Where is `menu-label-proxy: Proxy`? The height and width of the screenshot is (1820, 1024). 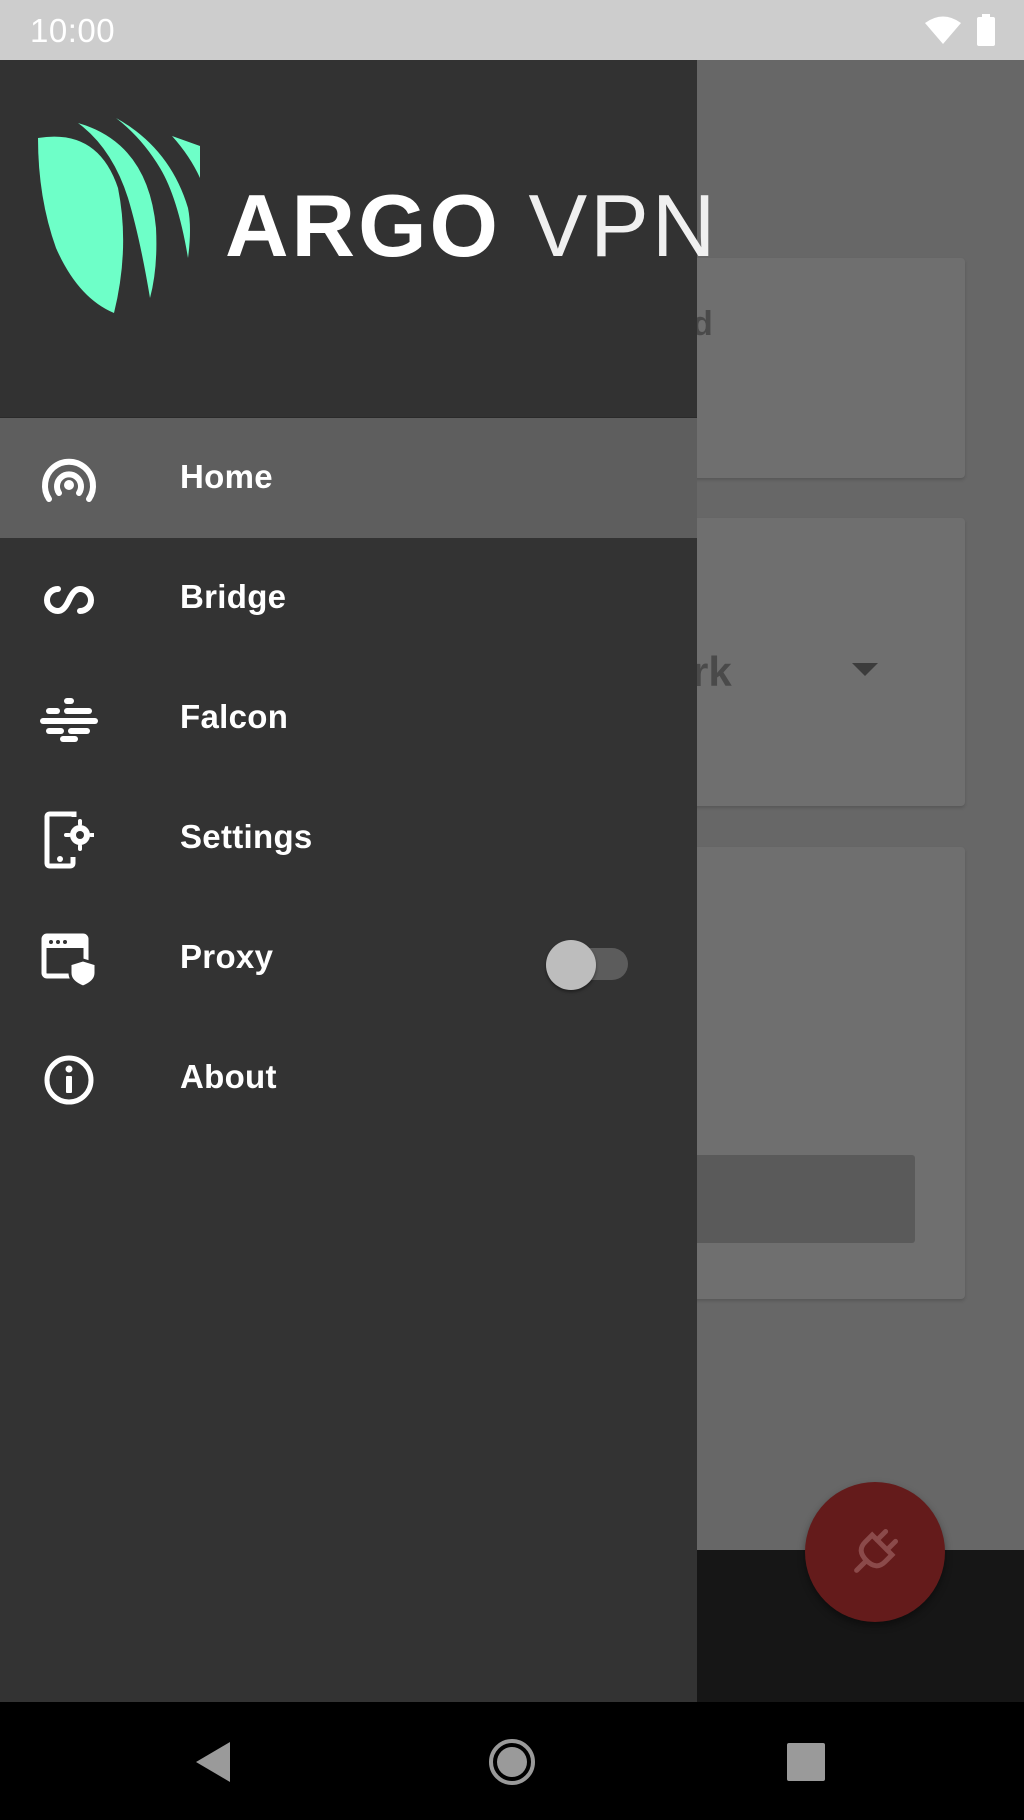 menu-label-proxy: Proxy is located at coordinates (227, 956).